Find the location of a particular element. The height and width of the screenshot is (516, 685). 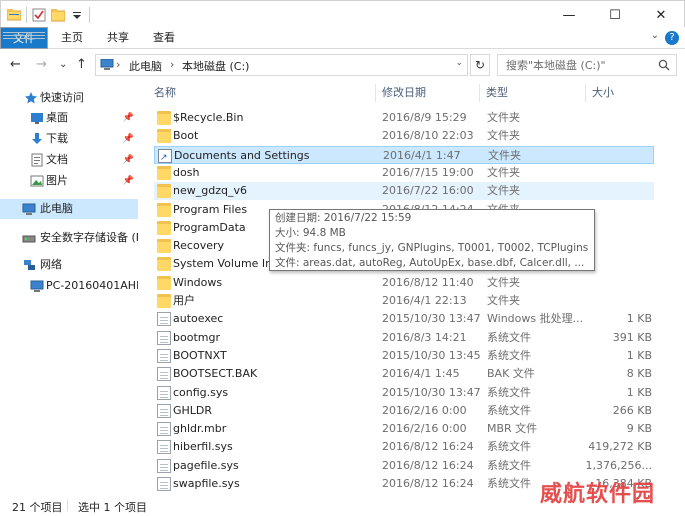

navigation-bar: ← → ⌄ ↑ › 此电脑 › 本地磁盘 (C:) ⌄ ↻ is located at coordinates (342, 65).